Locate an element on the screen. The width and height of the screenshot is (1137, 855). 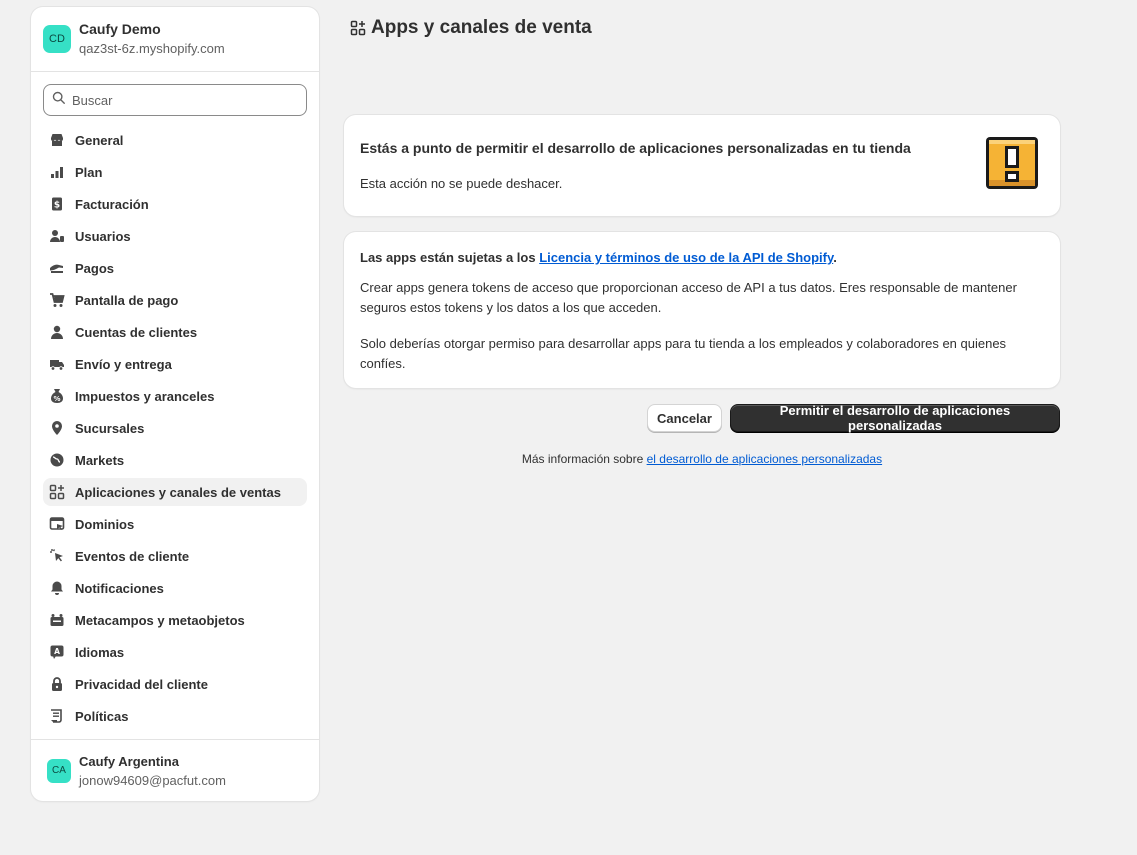
sidebar-item-label: Plan is located at coordinates (89, 172).